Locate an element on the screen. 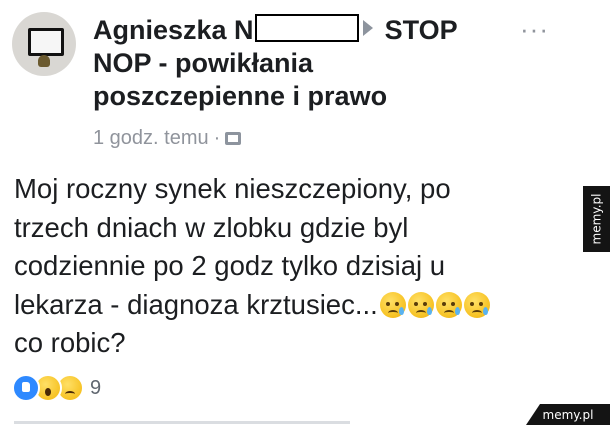 The width and height of the screenshot is (610, 425). post-meta: 1 godz. temu · is located at coordinates (167, 138).